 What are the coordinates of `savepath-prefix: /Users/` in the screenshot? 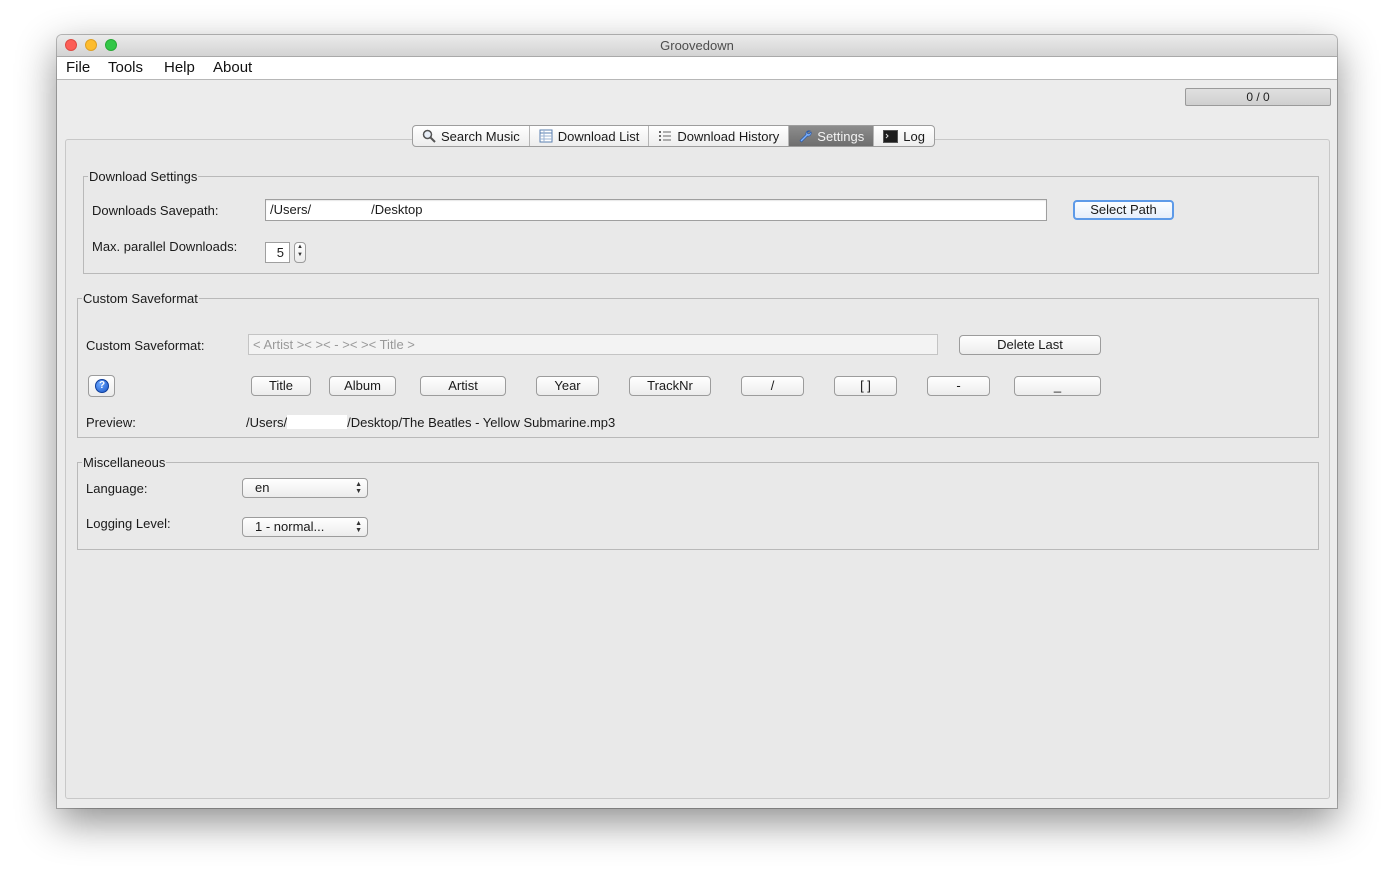 It's located at (291, 209).